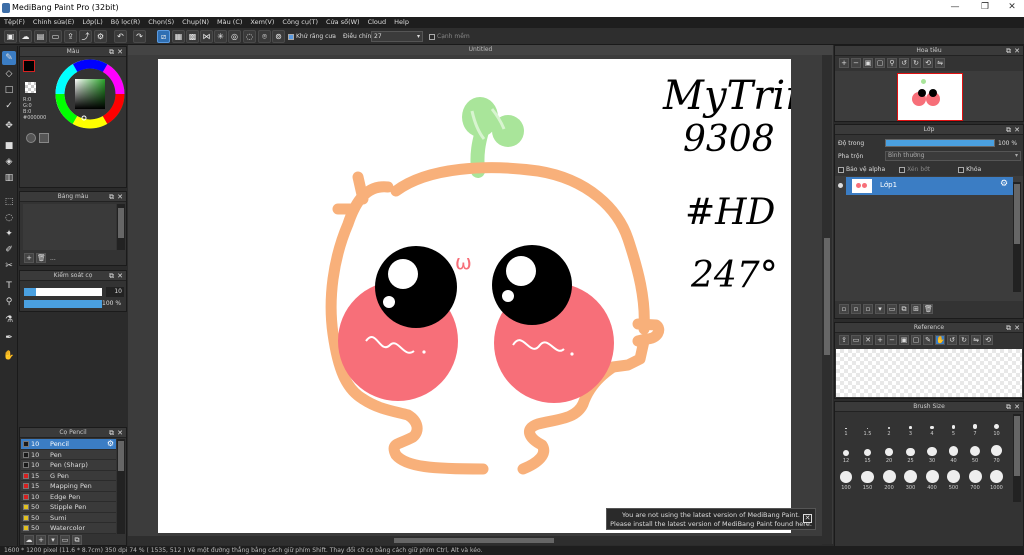 Image resolution: width=1024 pixels, height=555 pixels. Describe the element at coordinates (100, 36) in the screenshot. I see `settings-icon: ⚙` at that location.